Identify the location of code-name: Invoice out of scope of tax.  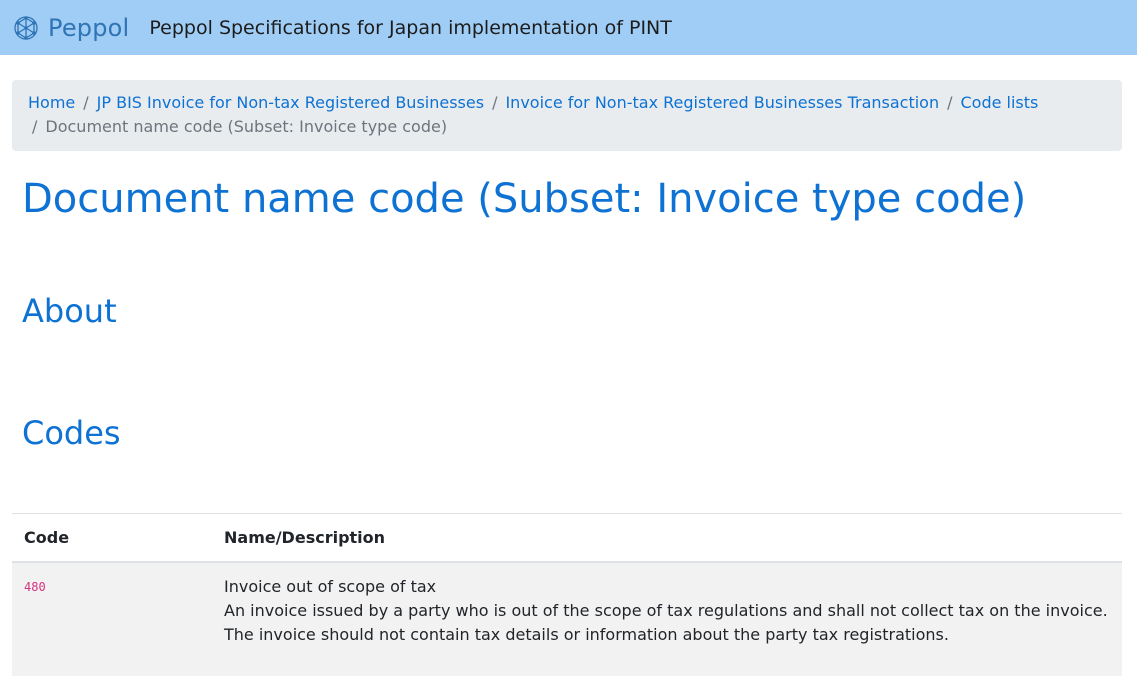
(330, 586).